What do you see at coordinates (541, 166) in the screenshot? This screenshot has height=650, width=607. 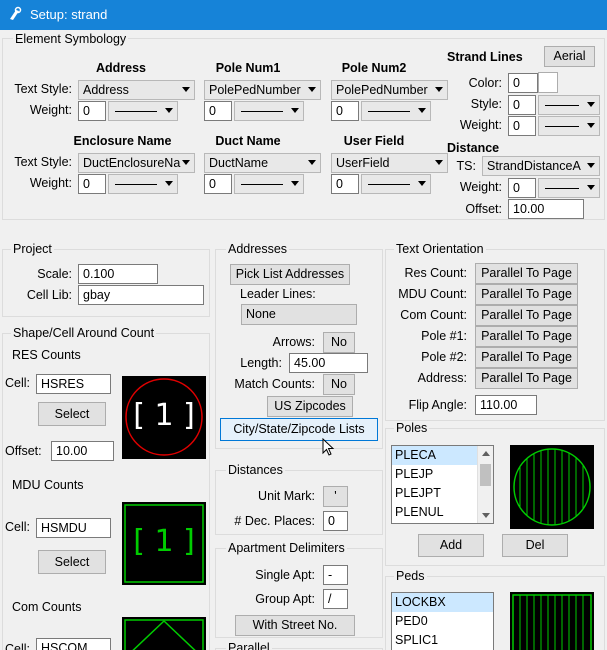 I see `distance-ts-dropdown: StrandDistanceA` at bounding box center [541, 166].